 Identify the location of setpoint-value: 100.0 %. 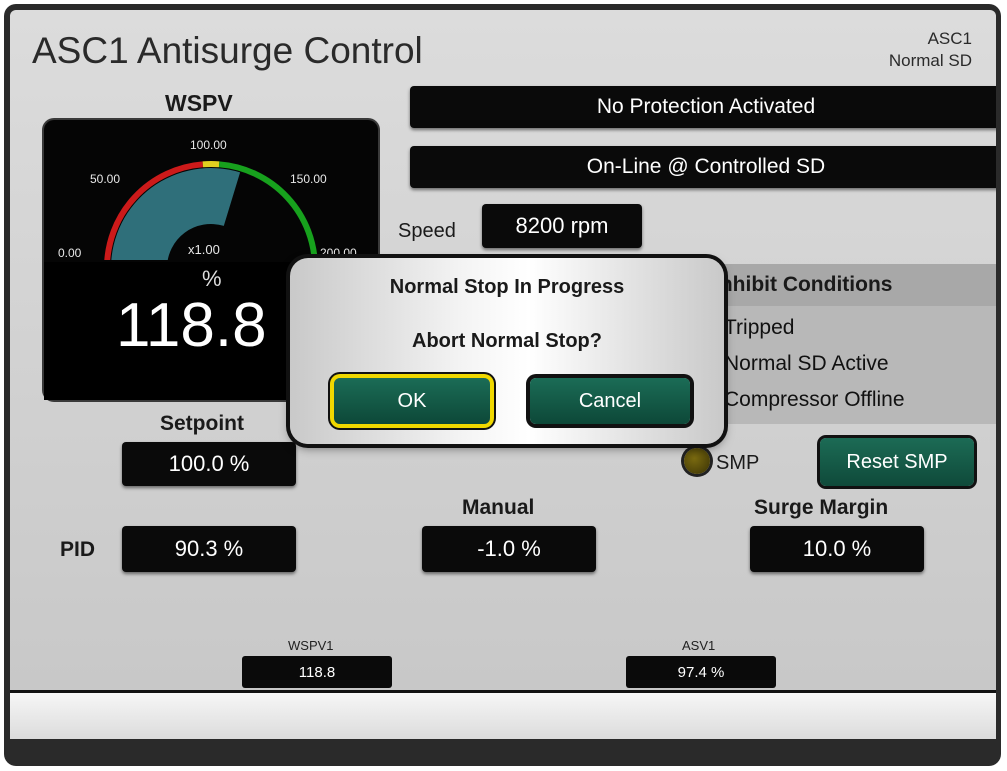
(209, 464).